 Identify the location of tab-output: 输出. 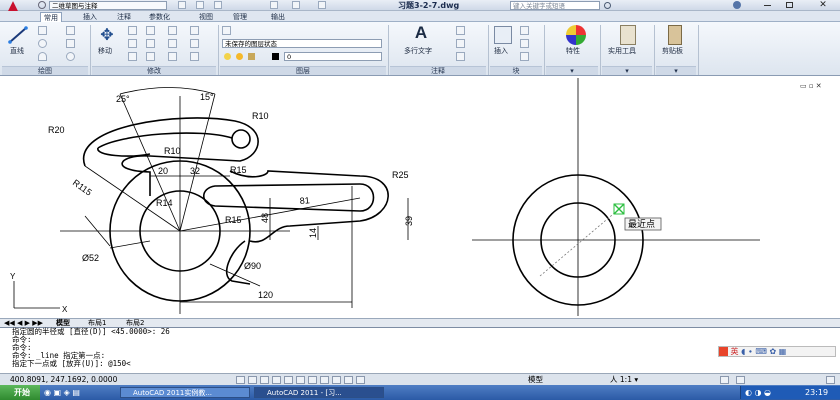
(278, 17).